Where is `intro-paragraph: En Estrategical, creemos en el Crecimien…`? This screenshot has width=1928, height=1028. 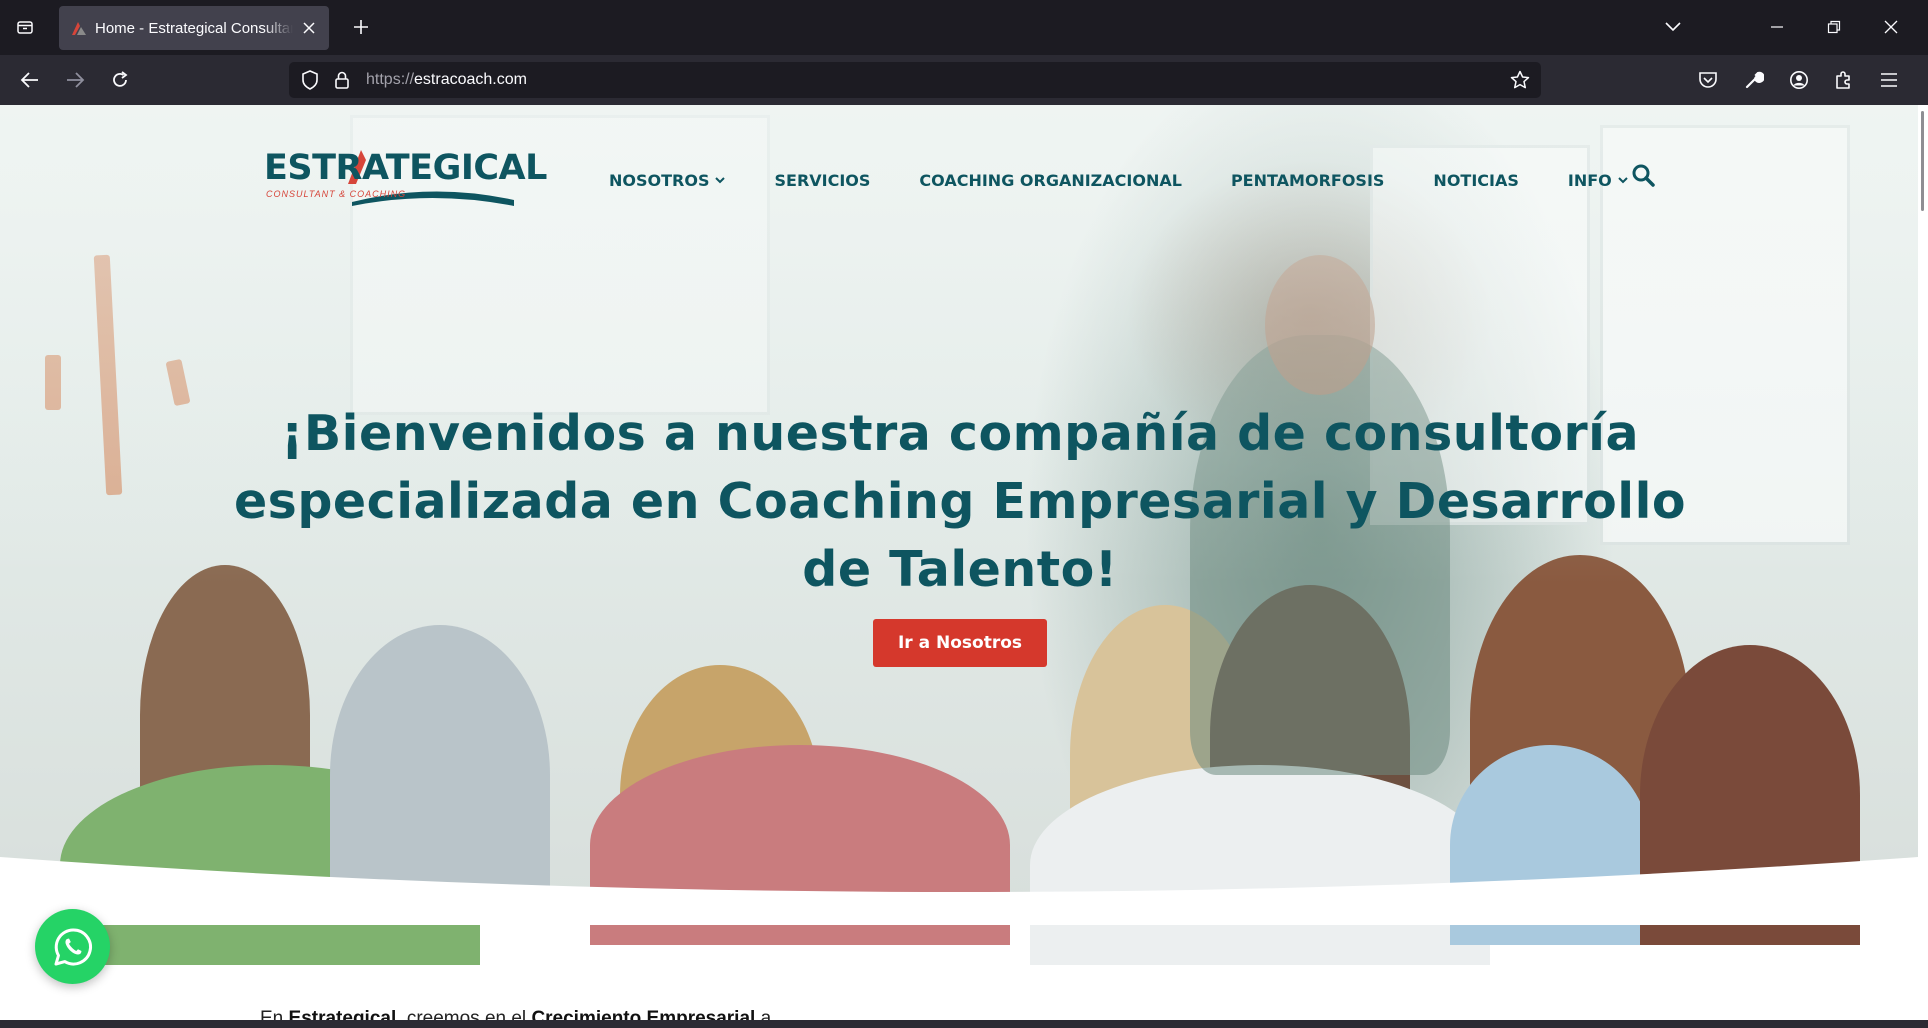
intro-paragraph: En Estrategical, creemos en el Crecimien… is located at coordinates (515, 1014).